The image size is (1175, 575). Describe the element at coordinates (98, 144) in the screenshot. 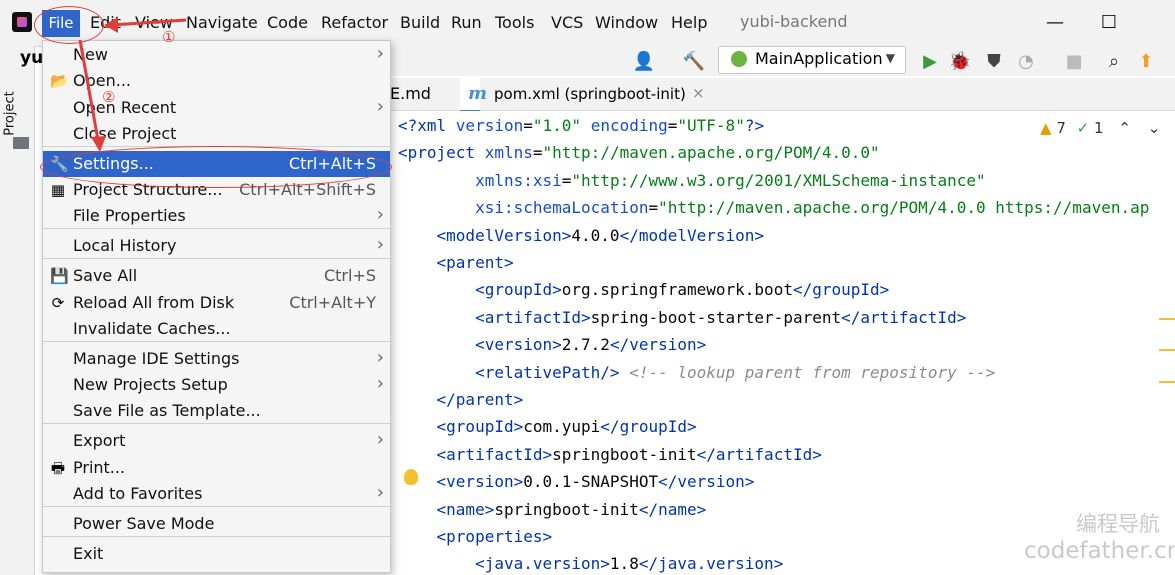

I see `arrow-2-head` at that location.